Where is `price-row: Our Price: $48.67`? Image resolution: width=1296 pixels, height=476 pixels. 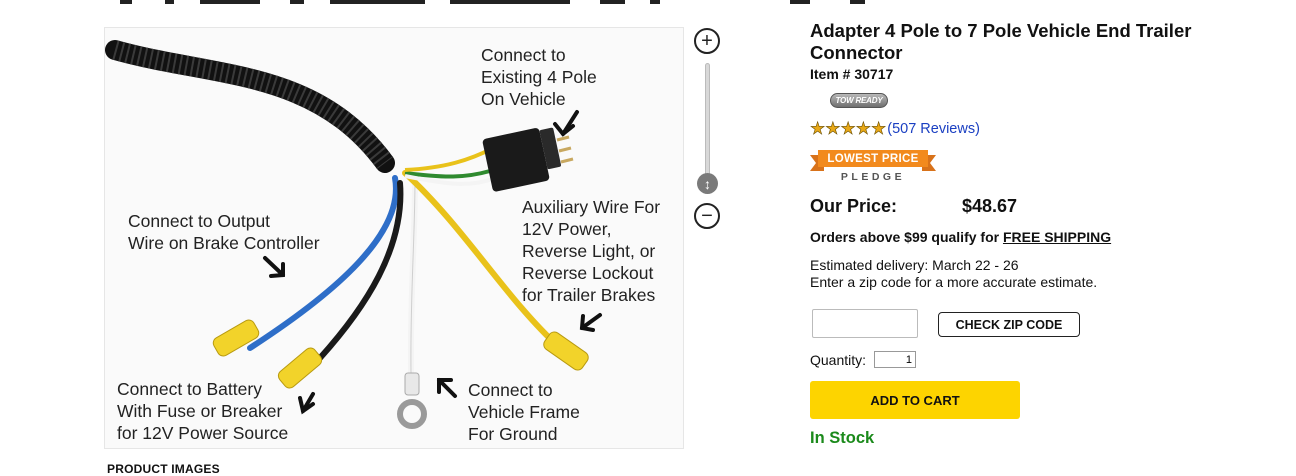 price-row: Our Price: $48.67 is located at coordinates (913, 206).